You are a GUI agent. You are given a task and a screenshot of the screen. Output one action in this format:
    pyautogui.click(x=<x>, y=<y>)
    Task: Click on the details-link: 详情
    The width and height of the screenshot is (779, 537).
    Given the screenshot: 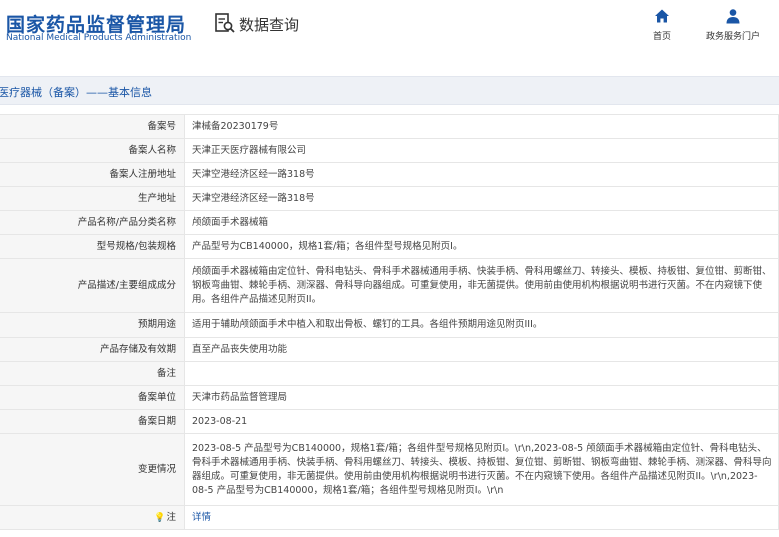 What is the action you would take?
    pyautogui.click(x=201, y=517)
    